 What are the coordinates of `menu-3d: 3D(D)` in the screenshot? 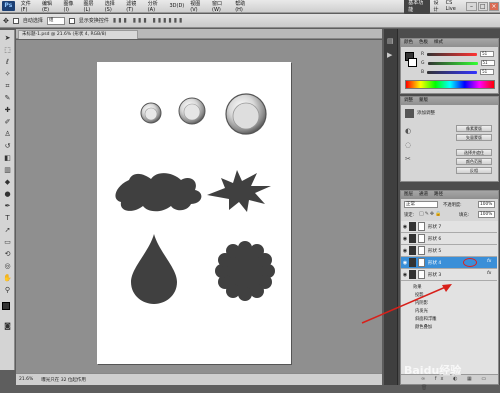 It's located at (176, 6).